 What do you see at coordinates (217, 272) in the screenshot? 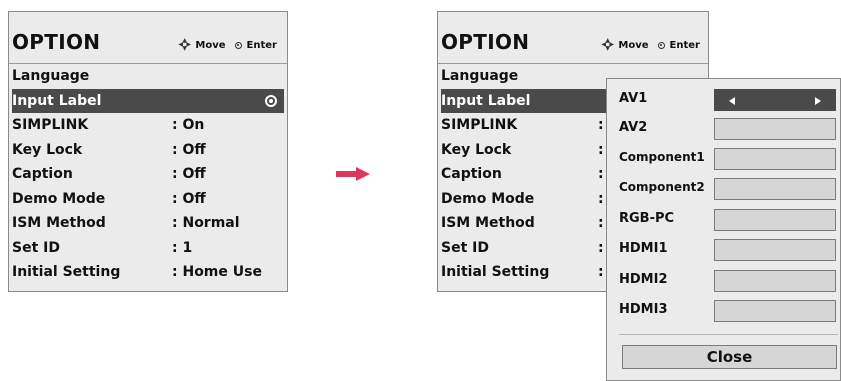
I see `menu-item-value: : Home Use` at bounding box center [217, 272].